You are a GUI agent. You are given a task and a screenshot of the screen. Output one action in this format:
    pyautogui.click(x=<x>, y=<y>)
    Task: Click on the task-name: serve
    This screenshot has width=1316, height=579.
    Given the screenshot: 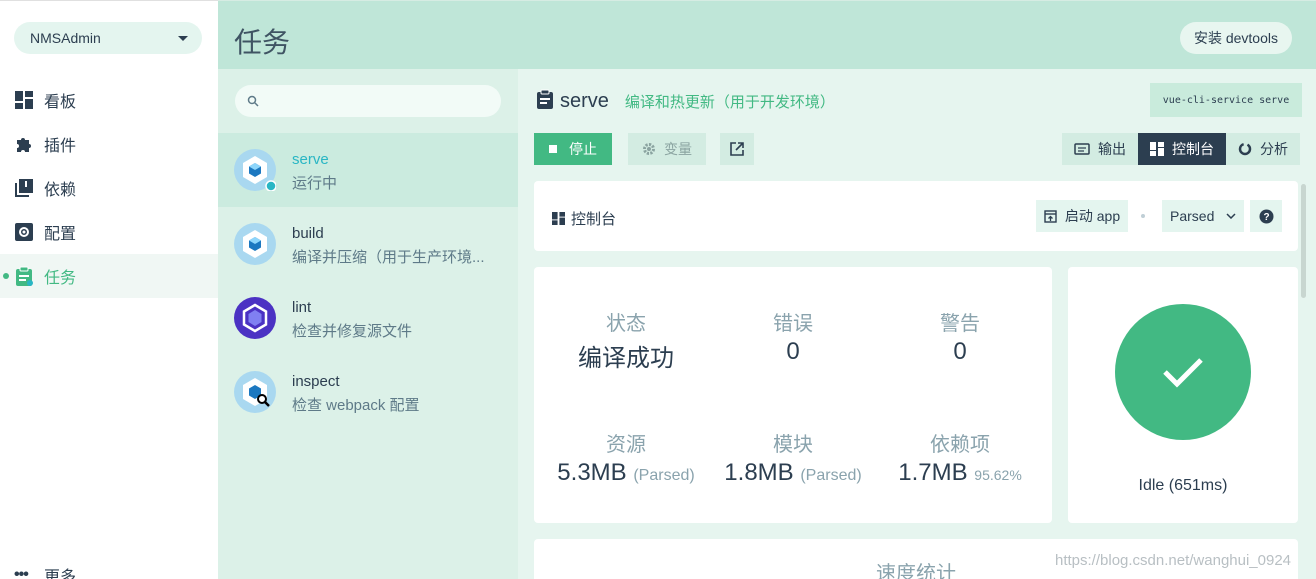 What is the action you would take?
    pyautogui.click(x=310, y=159)
    